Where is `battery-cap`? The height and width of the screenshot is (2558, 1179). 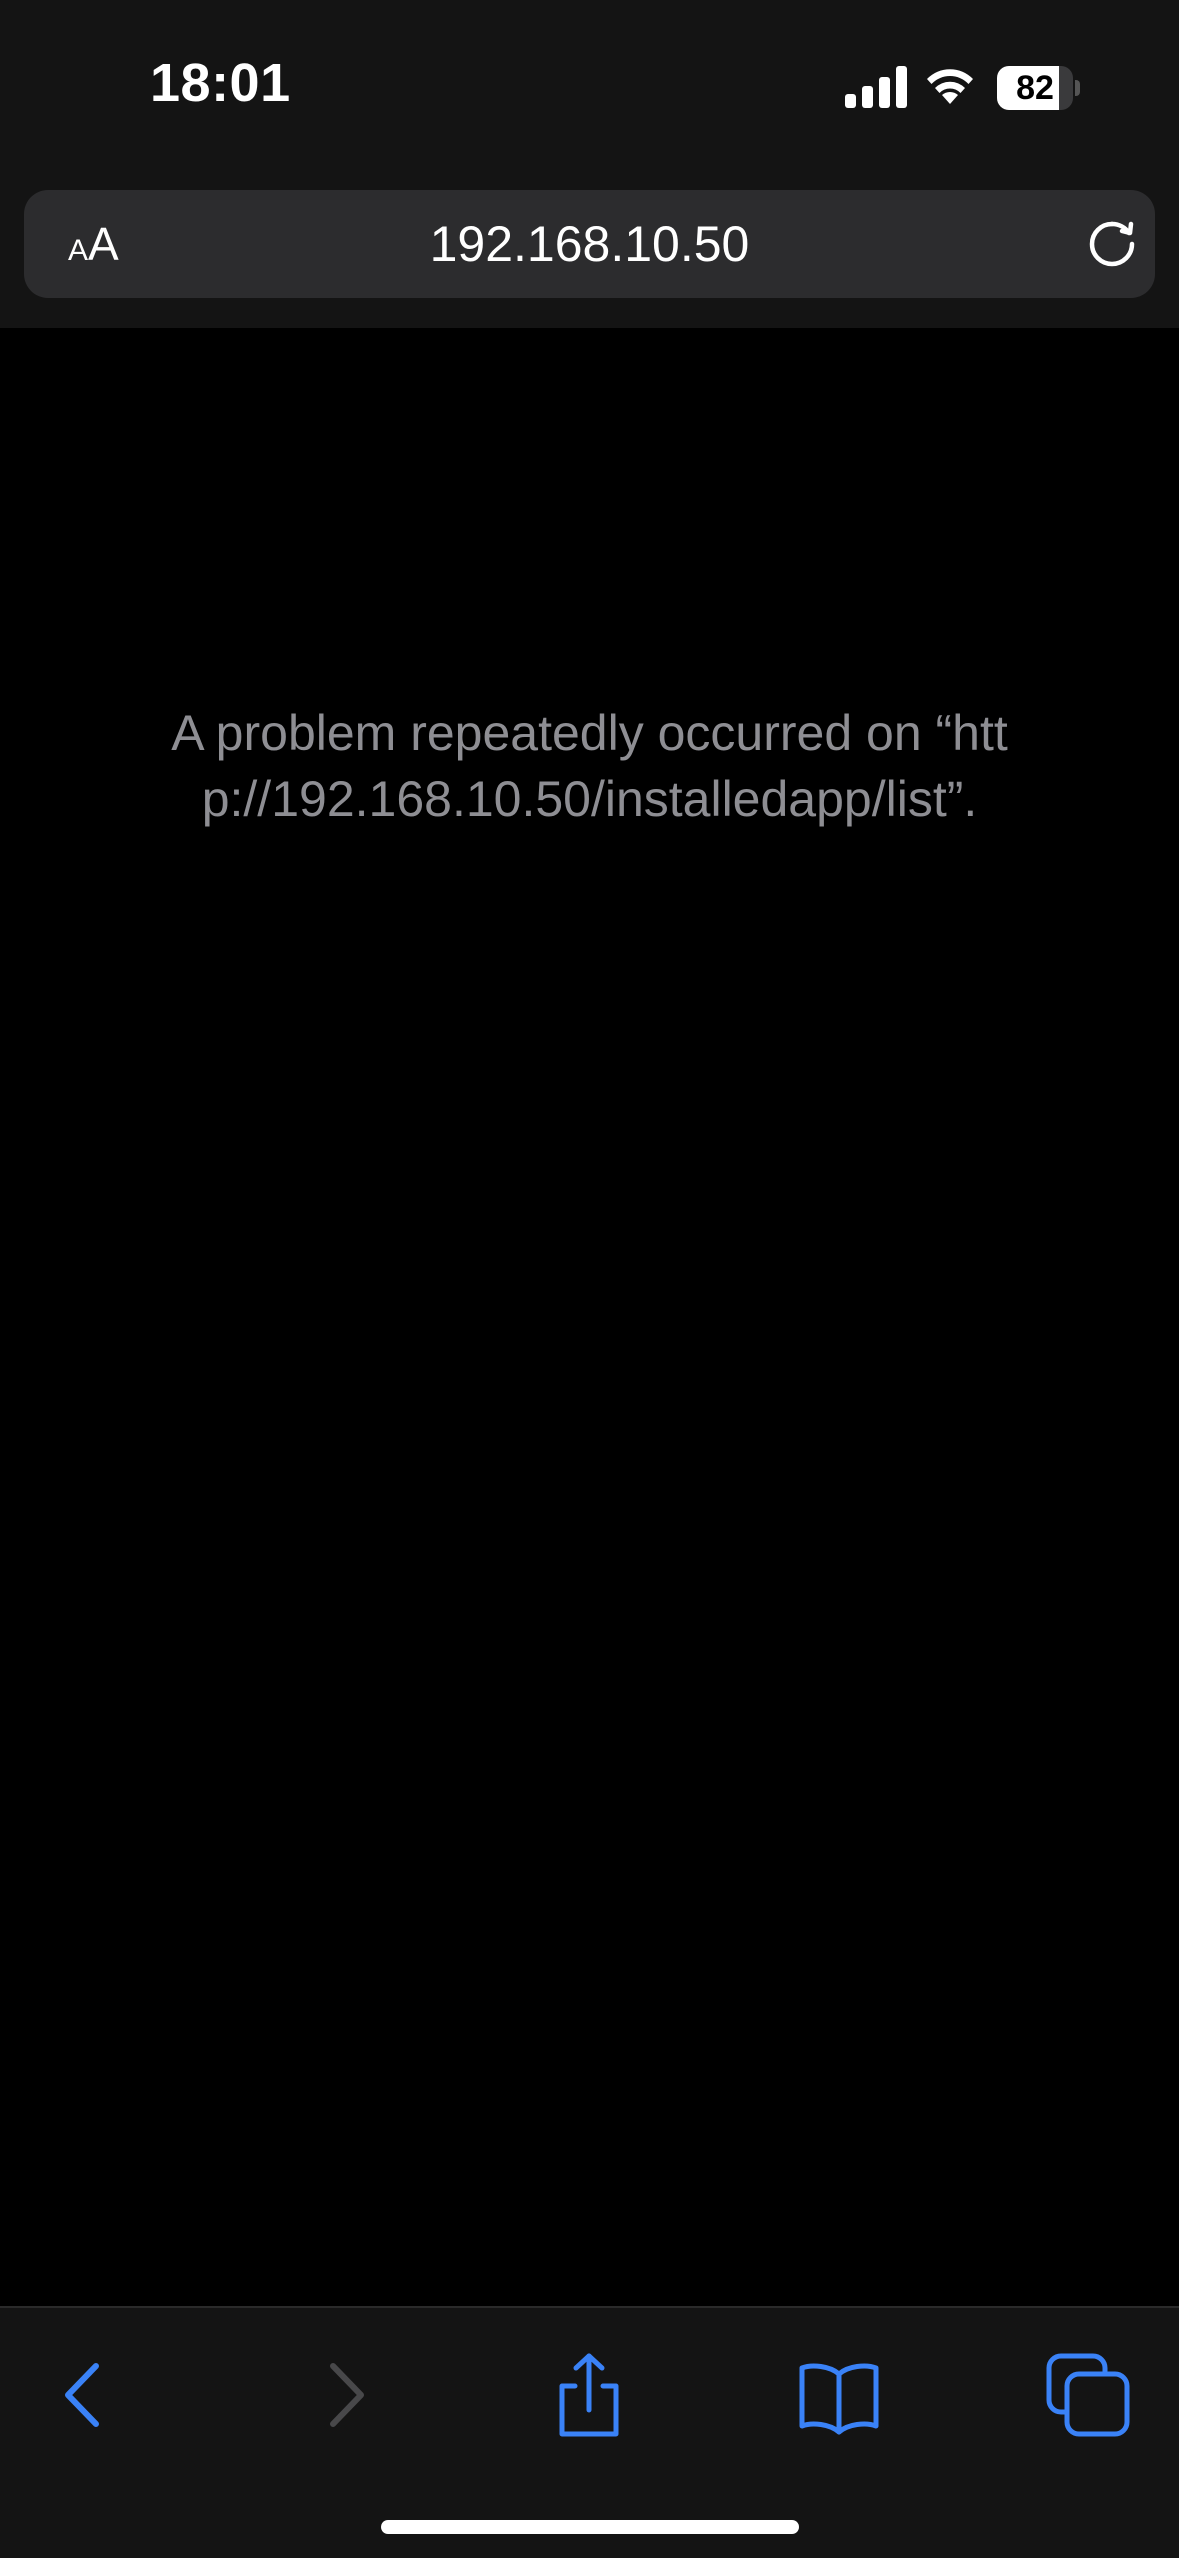
battery-cap is located at coordinates (1077, 88).